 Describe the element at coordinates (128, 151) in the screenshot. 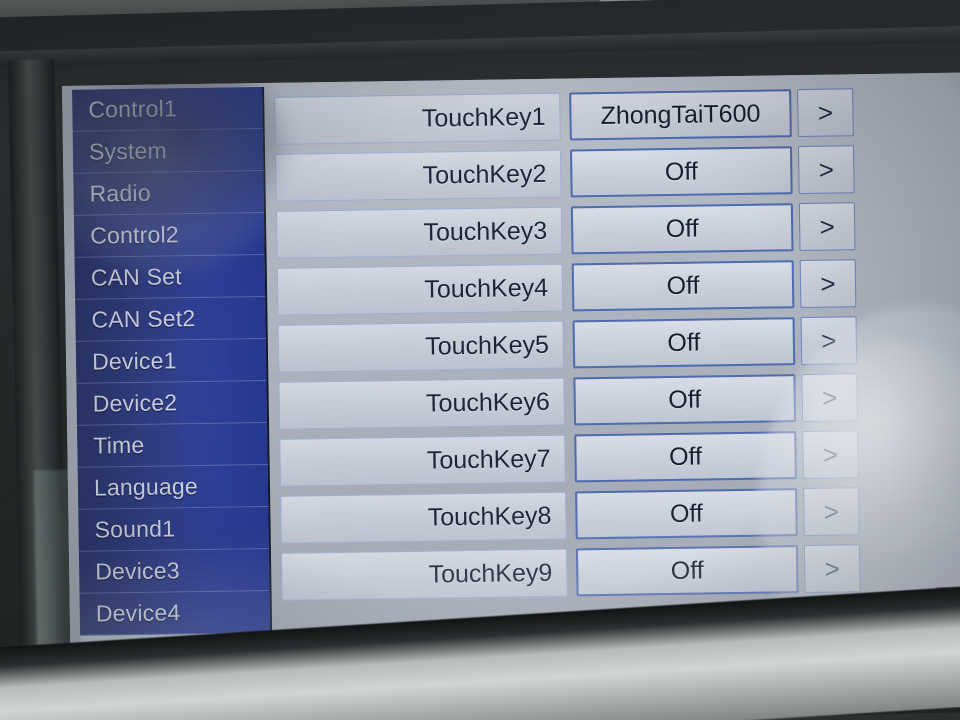

I see `sidebar-item-label: System` at that location.